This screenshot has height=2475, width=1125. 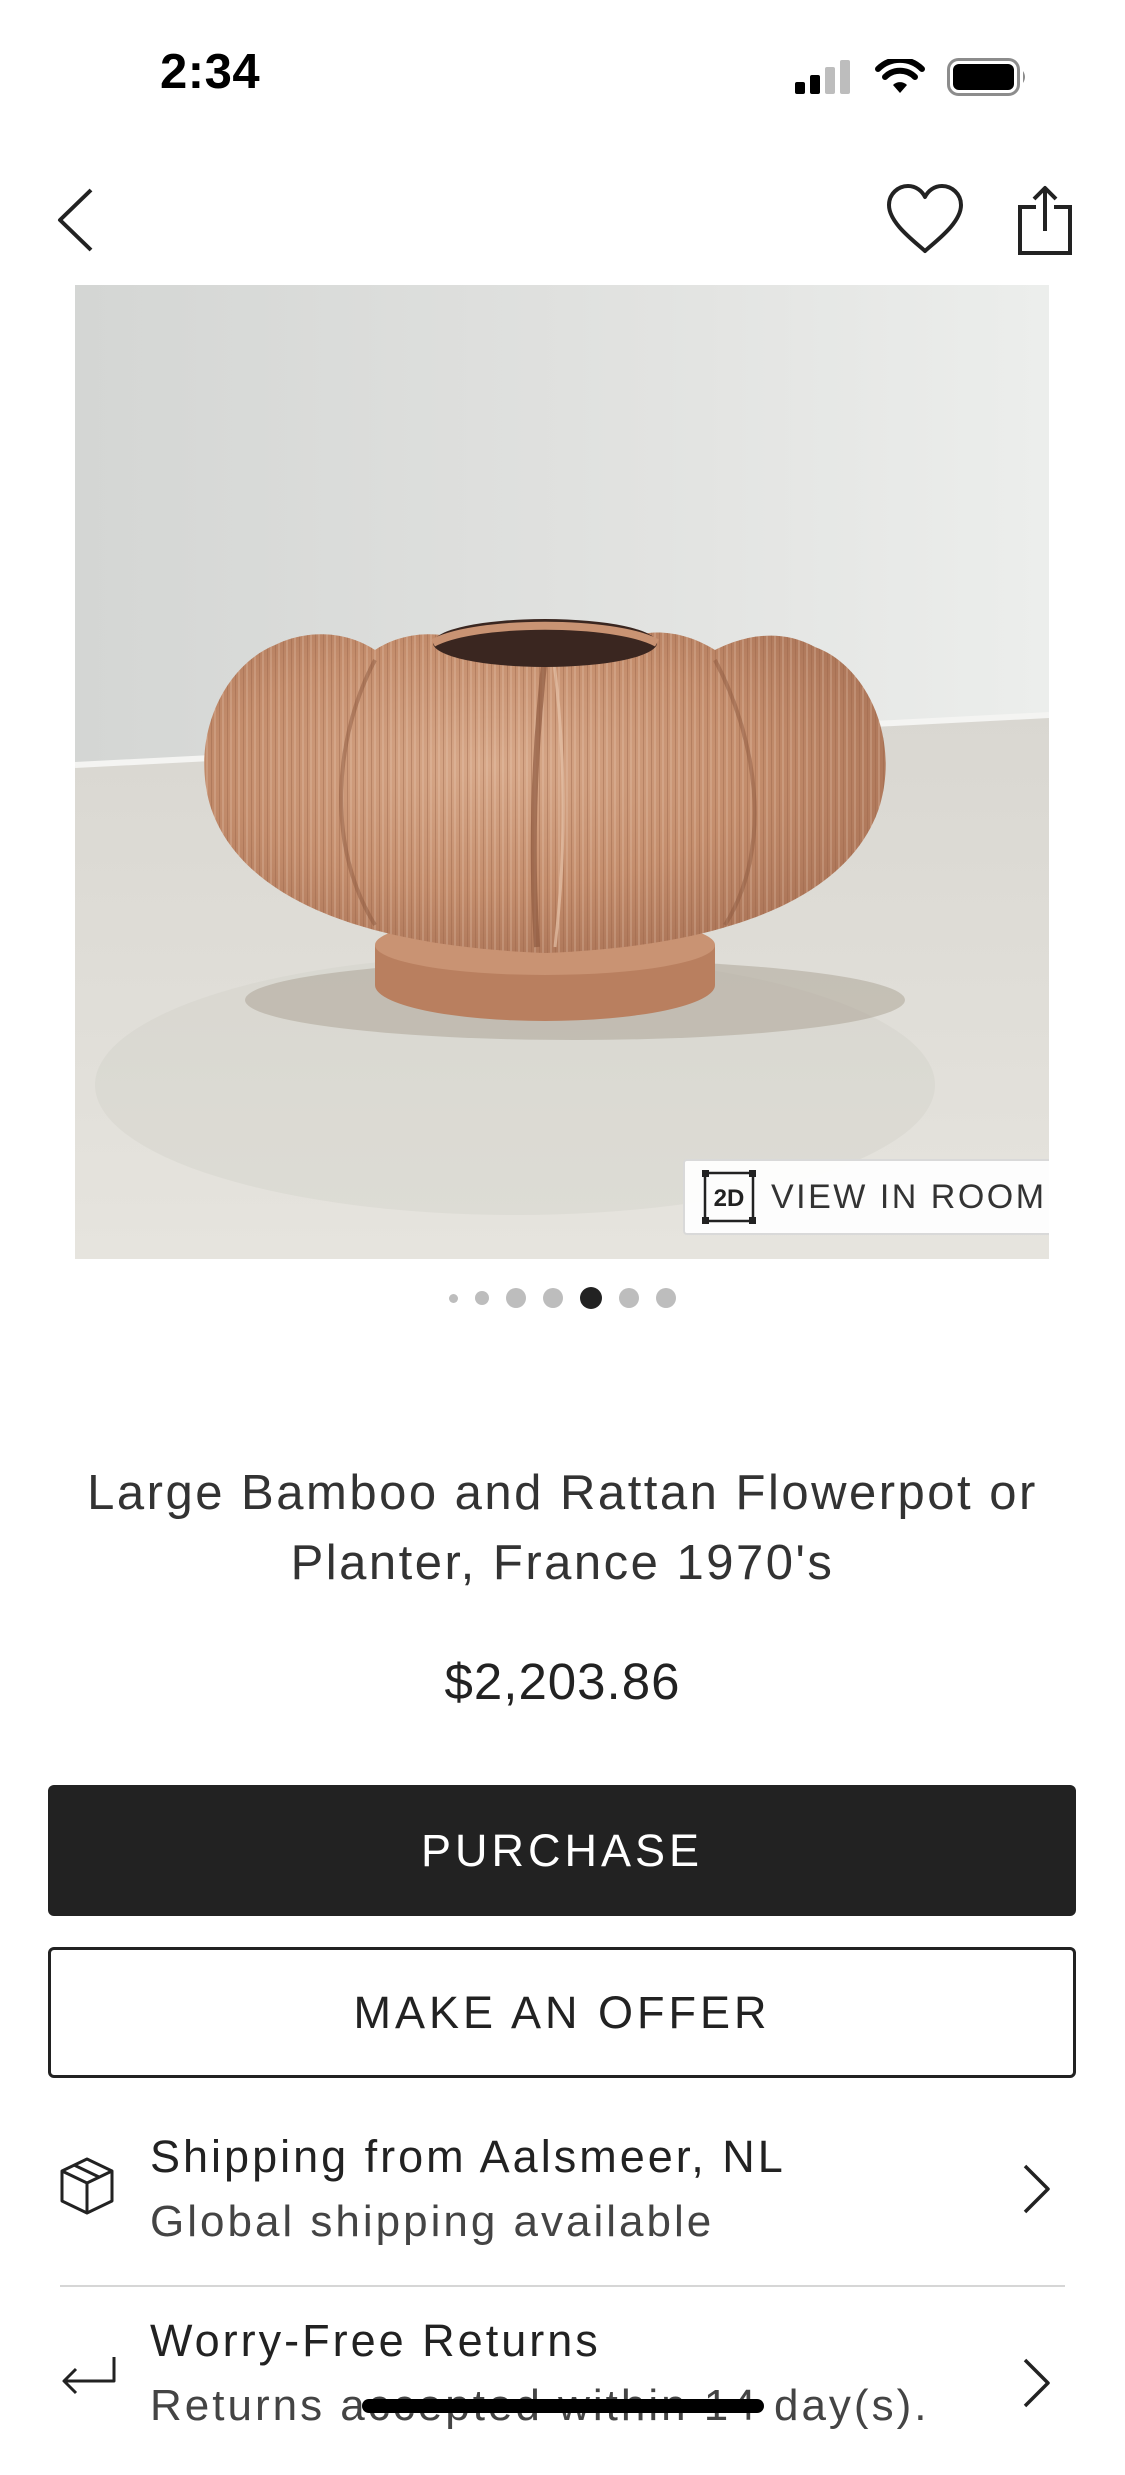 What do you see at coordinates (900, 76) in the screenshot?
I see `wifi-icon` at bounding box center [900, 76].